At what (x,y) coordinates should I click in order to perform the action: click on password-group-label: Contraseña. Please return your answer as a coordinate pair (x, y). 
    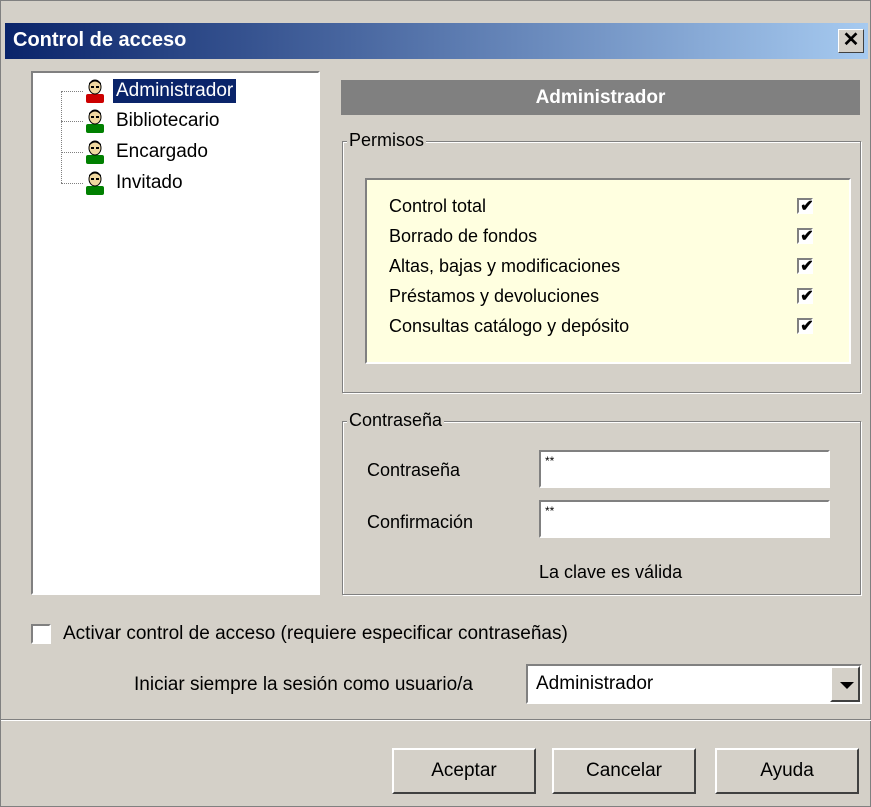
    Looking at the image, I should click on (396, 420).